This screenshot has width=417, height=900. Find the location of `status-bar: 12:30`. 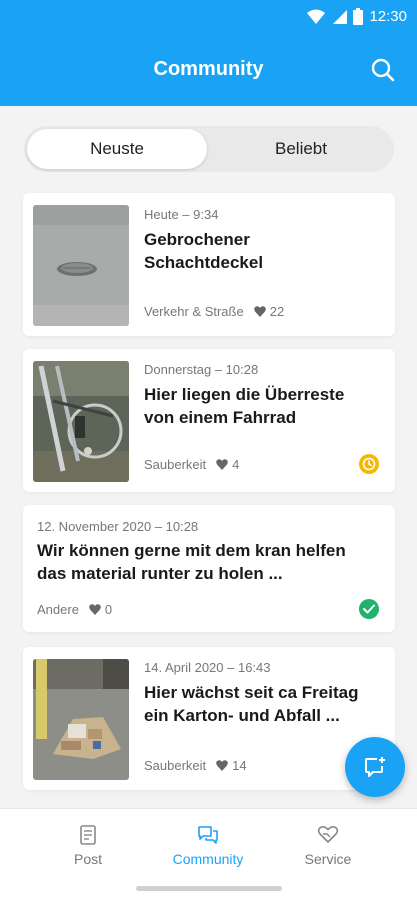

status-bar: 12:30 is located at coordinates (208, 18).